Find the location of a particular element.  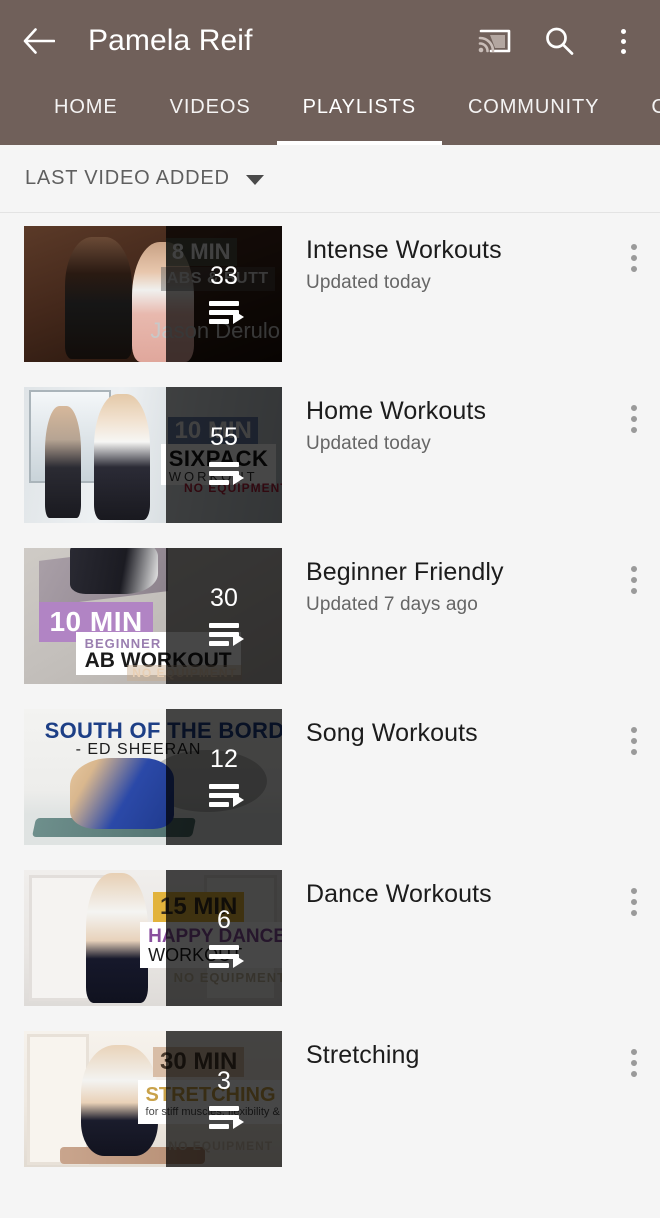

playlist-thumbnail: 10 MIN SIXPACK WORKOUT NO EQUIPMENT 55 is located at coordinates (153, 455).